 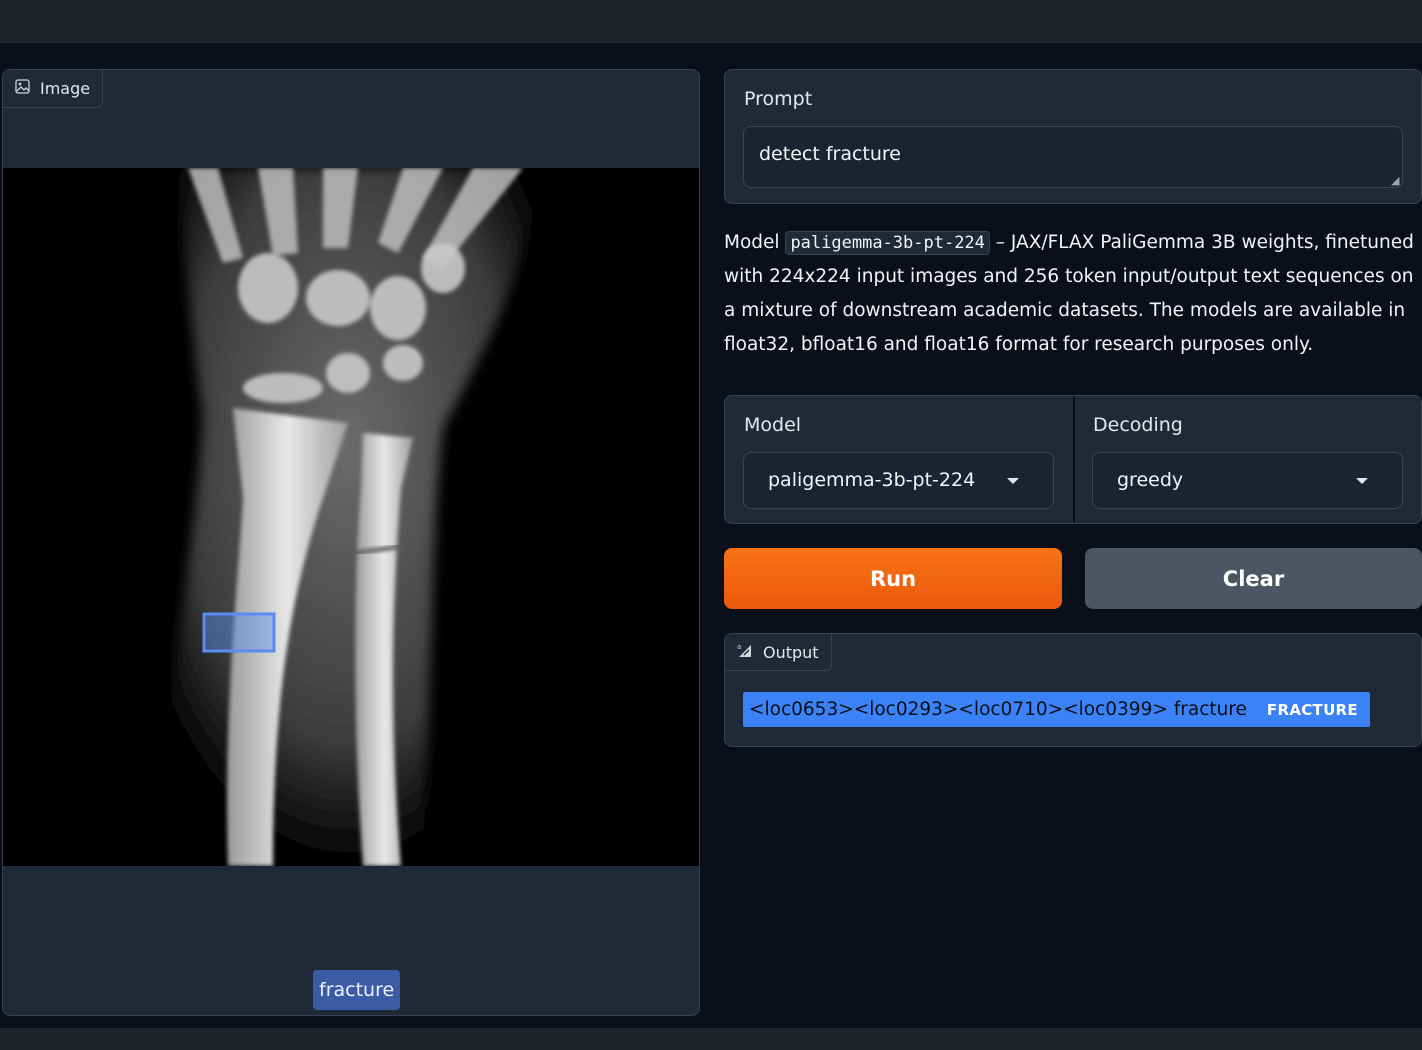 I want to click on run-button: Run, so click(x=893, y=578).